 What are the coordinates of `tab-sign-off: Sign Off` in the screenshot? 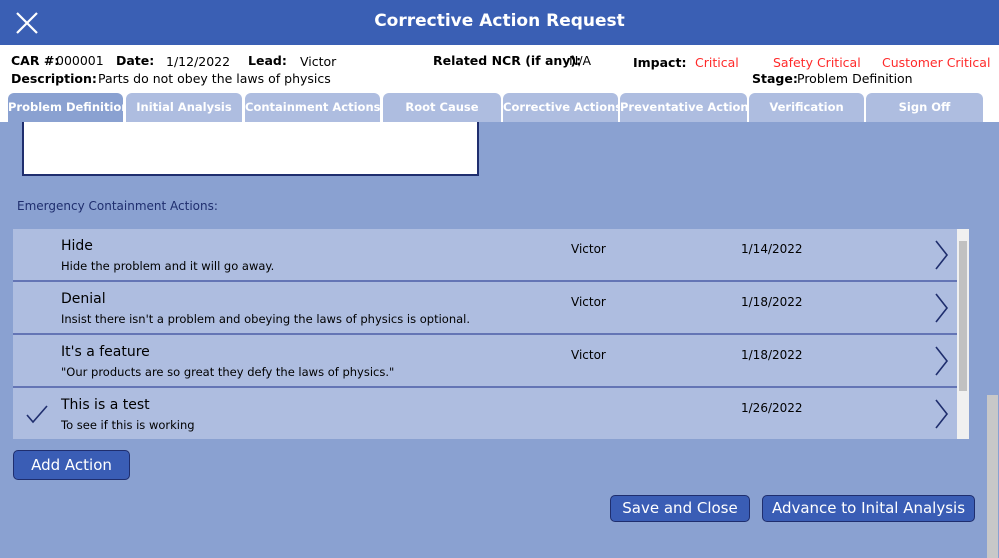 It's located at (924, 107).